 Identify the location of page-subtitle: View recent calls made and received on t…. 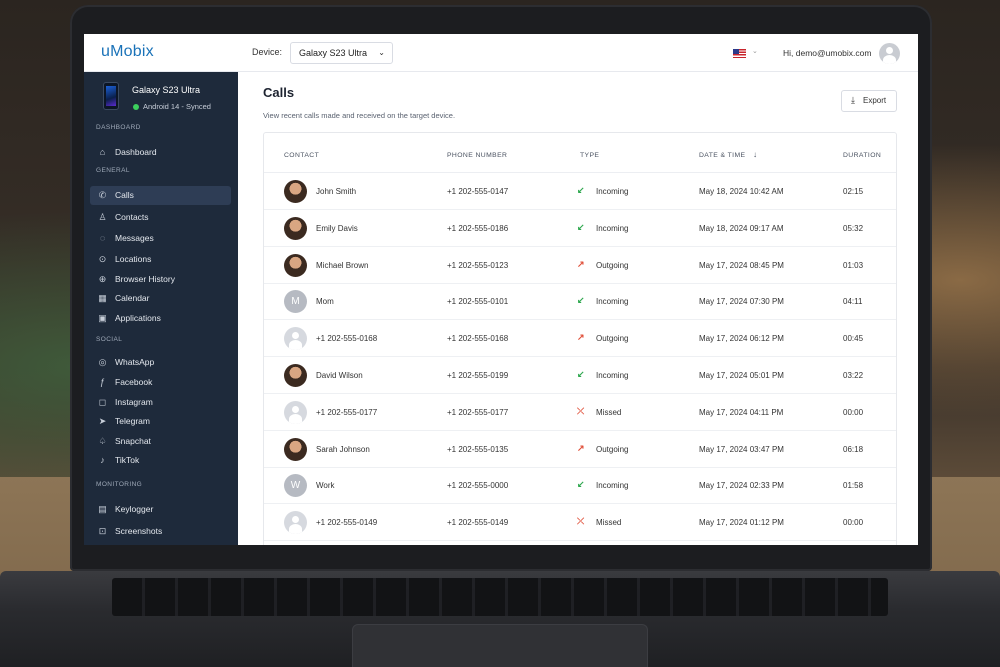
(359, 115).